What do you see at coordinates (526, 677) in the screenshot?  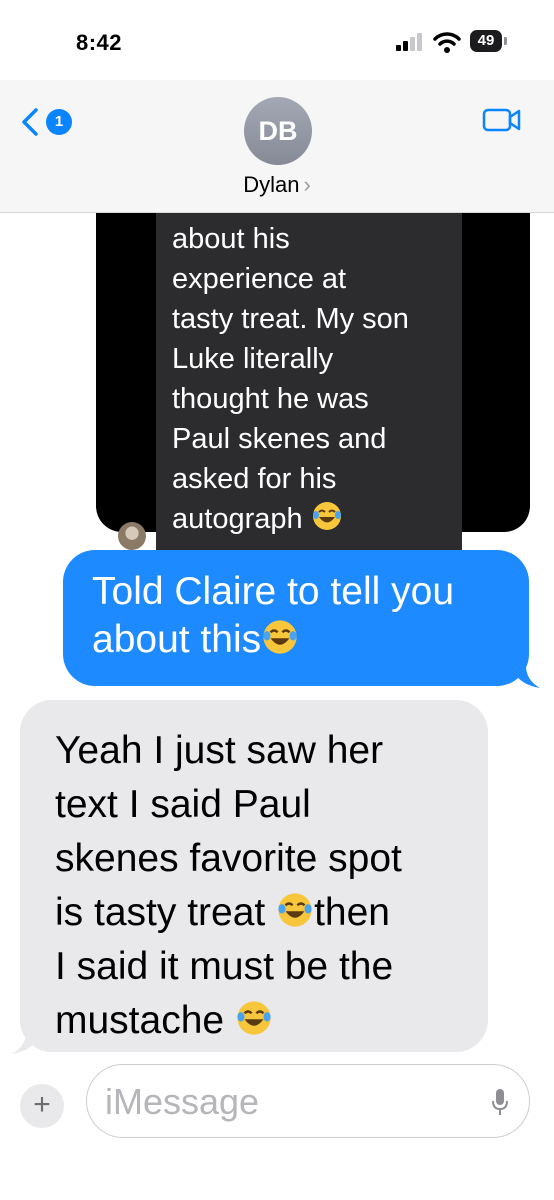 I see `sent-bubble-tail` at bounding box center [526, 677].